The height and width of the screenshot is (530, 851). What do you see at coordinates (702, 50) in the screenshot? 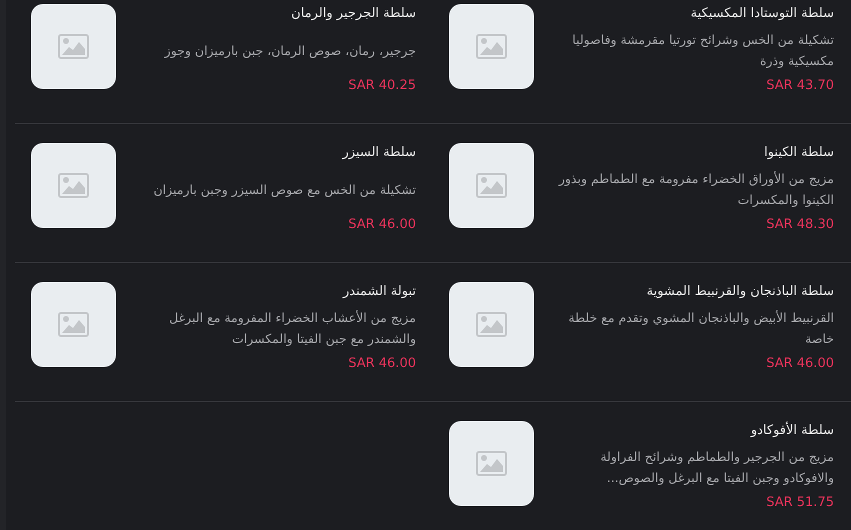
I see `dish-description: تشكيلة من الخس وشرائح تورتيا مقرمشة وفاصوليا مكسيكية وذرة` at bounding box center [702, 50].